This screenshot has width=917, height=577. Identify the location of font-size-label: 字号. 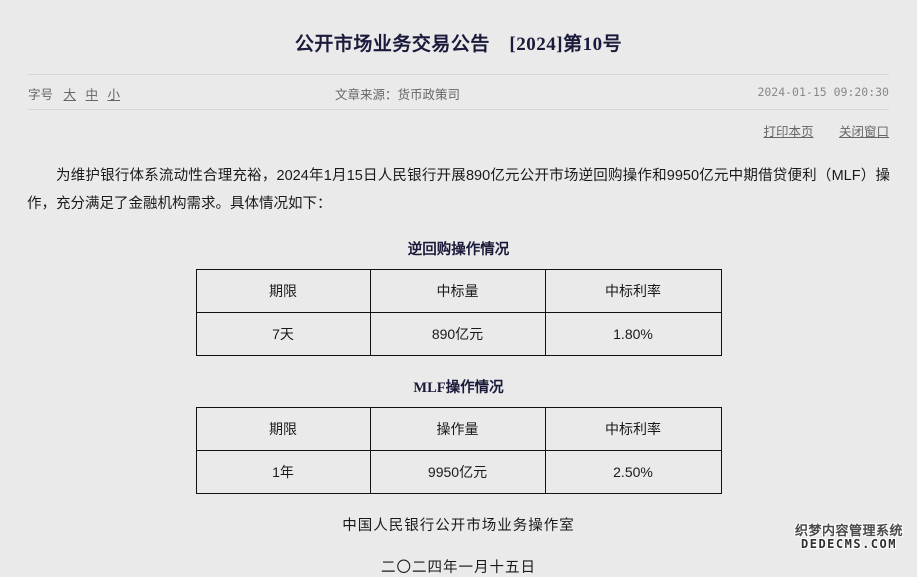
(41, 94).